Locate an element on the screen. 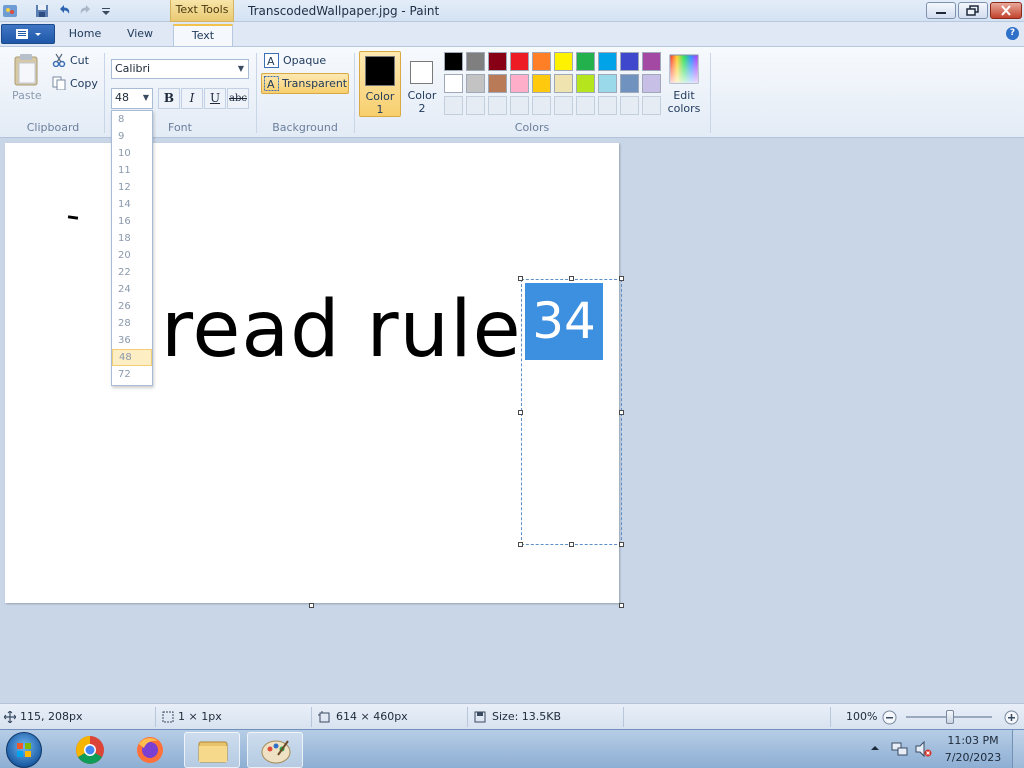  opaque-icon: A is located at coordinates (271, 60).